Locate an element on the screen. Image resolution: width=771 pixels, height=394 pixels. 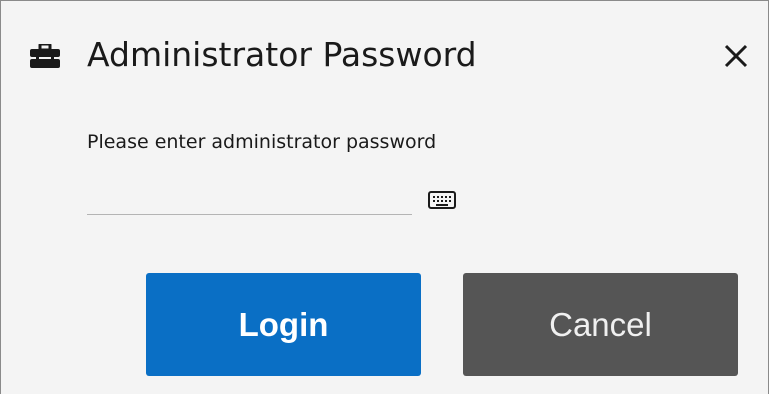
password-input is located at coordinates (249, 197).